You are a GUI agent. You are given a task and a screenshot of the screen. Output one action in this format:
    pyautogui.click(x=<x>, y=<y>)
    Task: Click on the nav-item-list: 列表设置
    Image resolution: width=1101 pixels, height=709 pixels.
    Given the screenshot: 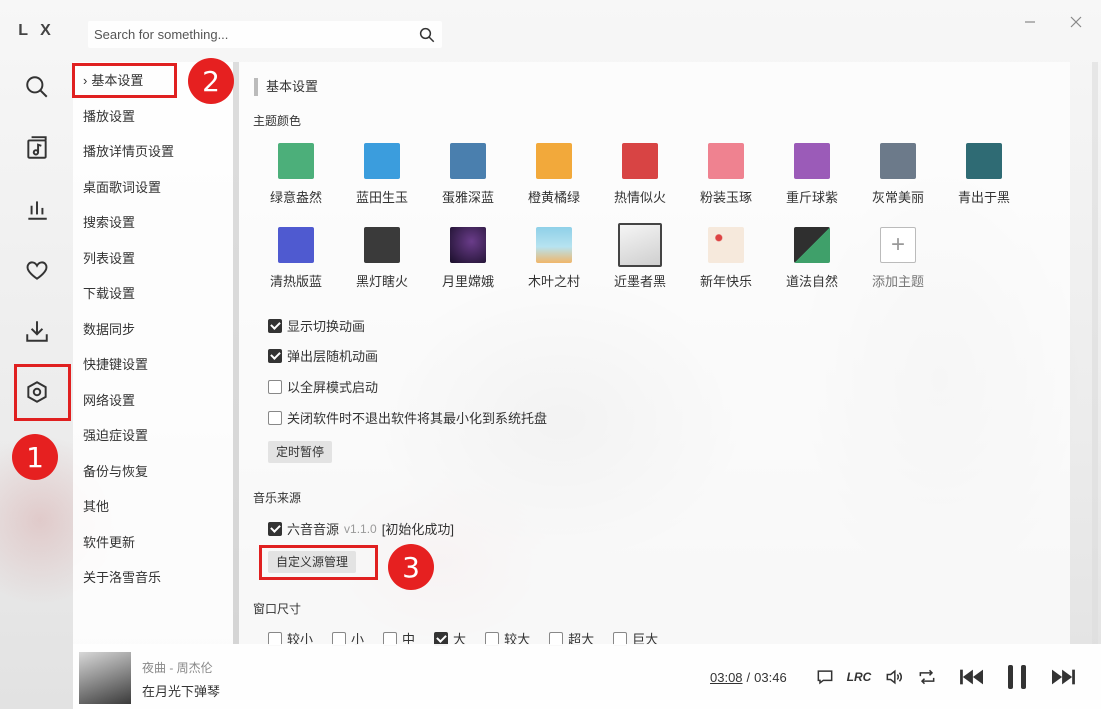 What is the action you would take?
    pyautogui.click(x=109, y=259)
    